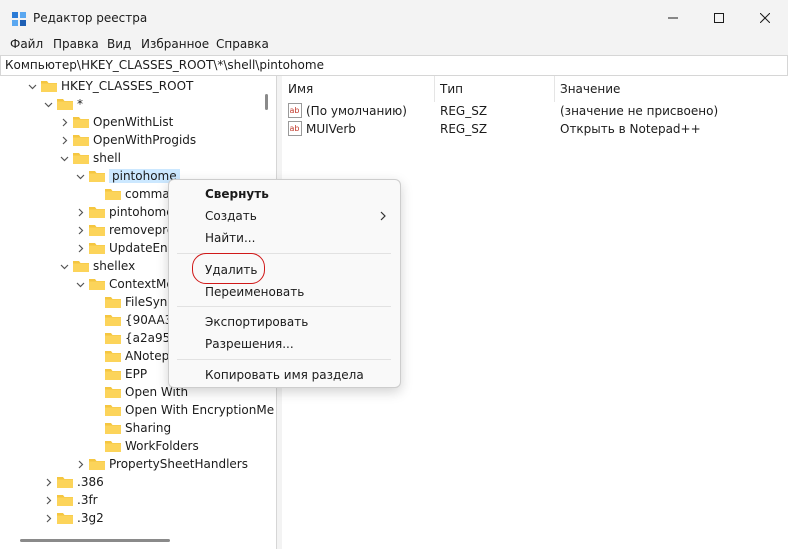 This screenshot has width=788, height=549. What do you see at coordinates (128, 140) in the screenshot?
I see `tree-node-openwithprogids: OpenWithProgids` at bounding box center [128, 140].